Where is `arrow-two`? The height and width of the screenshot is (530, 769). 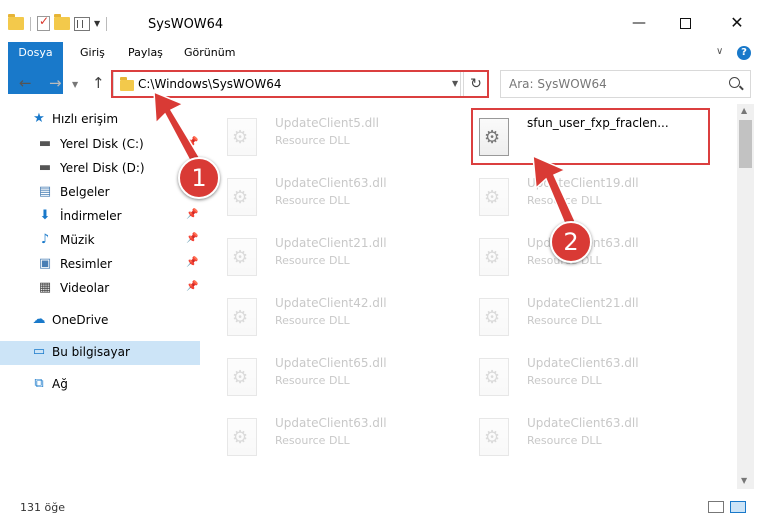 arrow-two is located at coordinates (554, 192).